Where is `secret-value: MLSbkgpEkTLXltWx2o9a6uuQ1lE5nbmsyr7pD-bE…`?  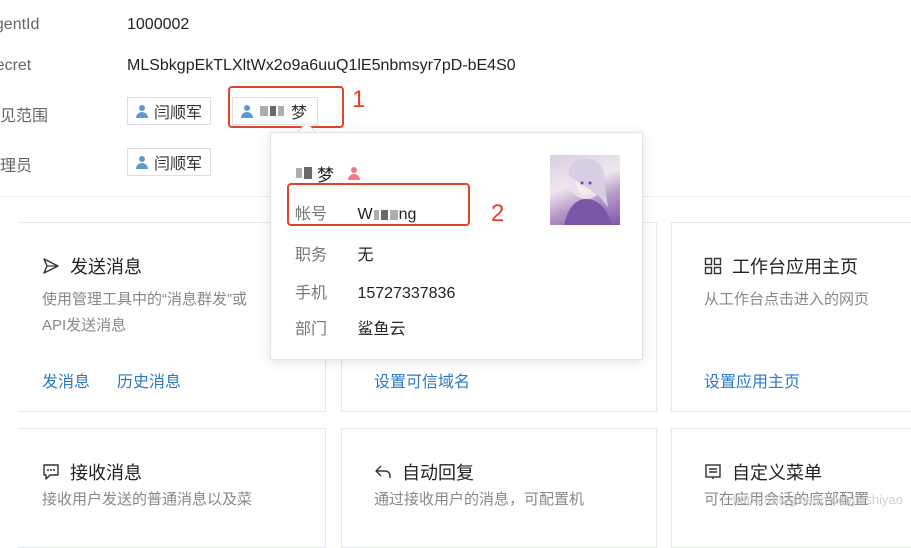 secret-value: MLSbkgpEkTLXltWx2o9a6uuQ1lE5nbmsyr7pD-bE… is located at coordinates (321, 65).